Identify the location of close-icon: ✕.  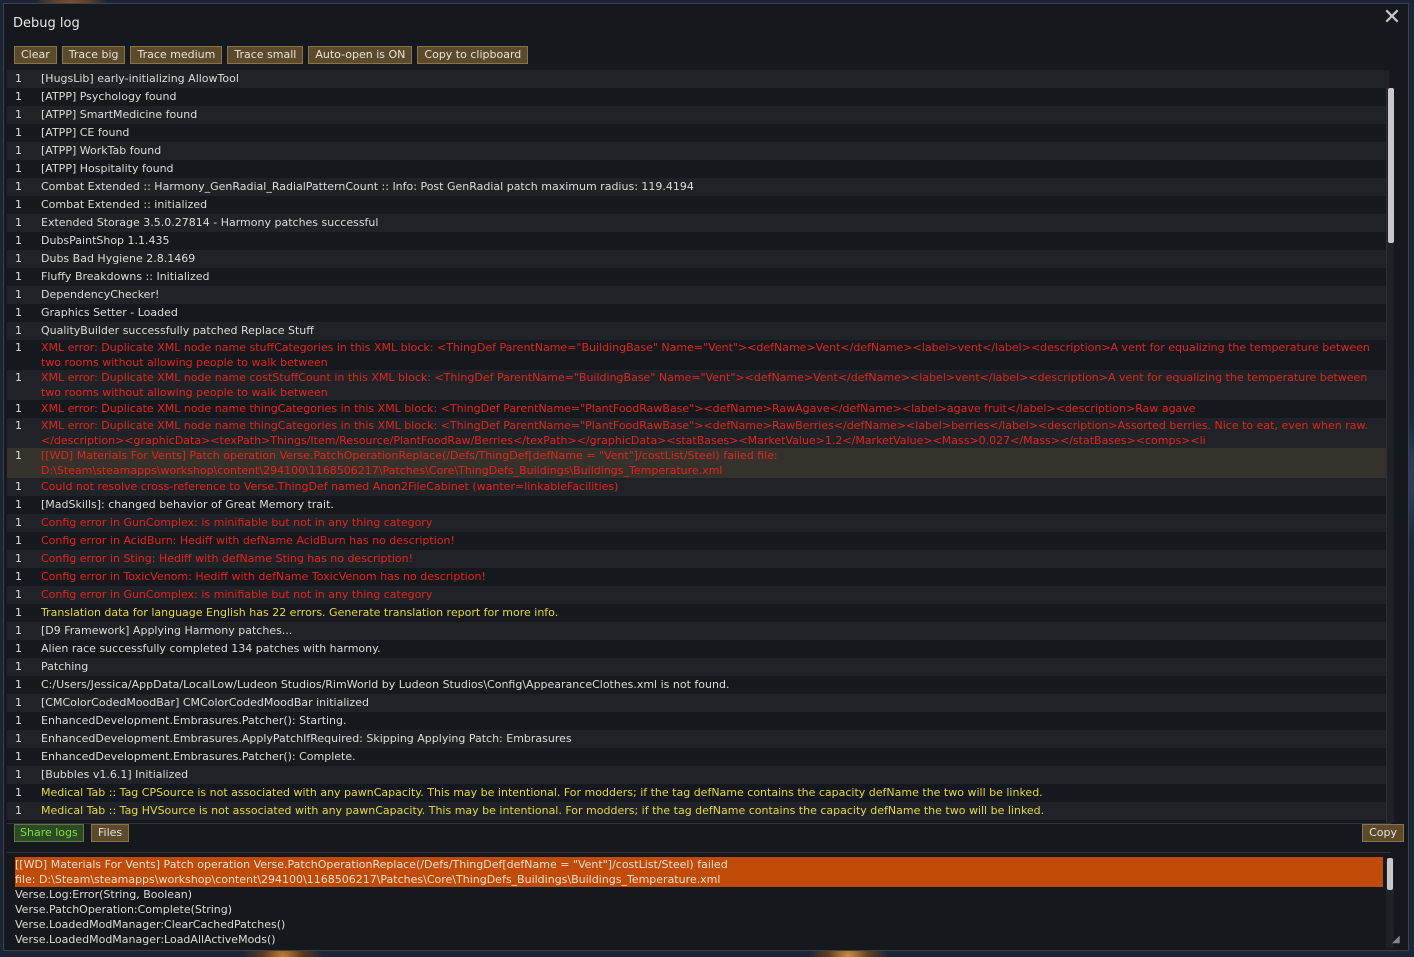
(1392, 18).